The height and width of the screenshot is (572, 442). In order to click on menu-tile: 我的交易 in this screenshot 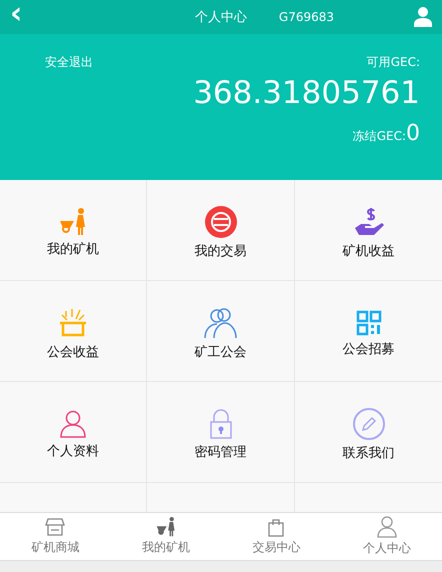, I will do `click(221, 230)`.